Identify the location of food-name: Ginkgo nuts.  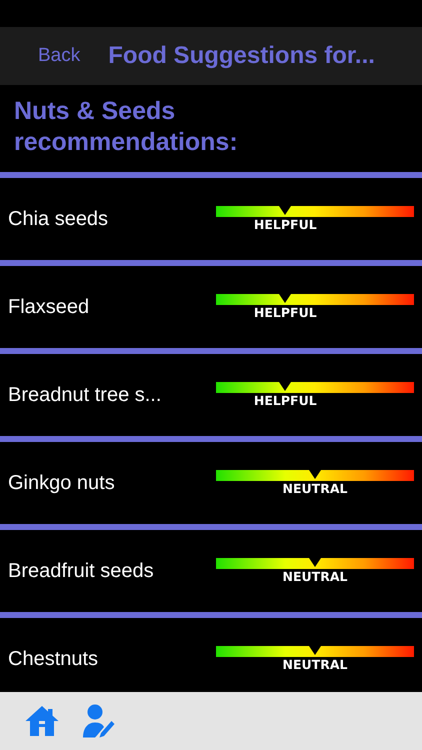
(61, 483).